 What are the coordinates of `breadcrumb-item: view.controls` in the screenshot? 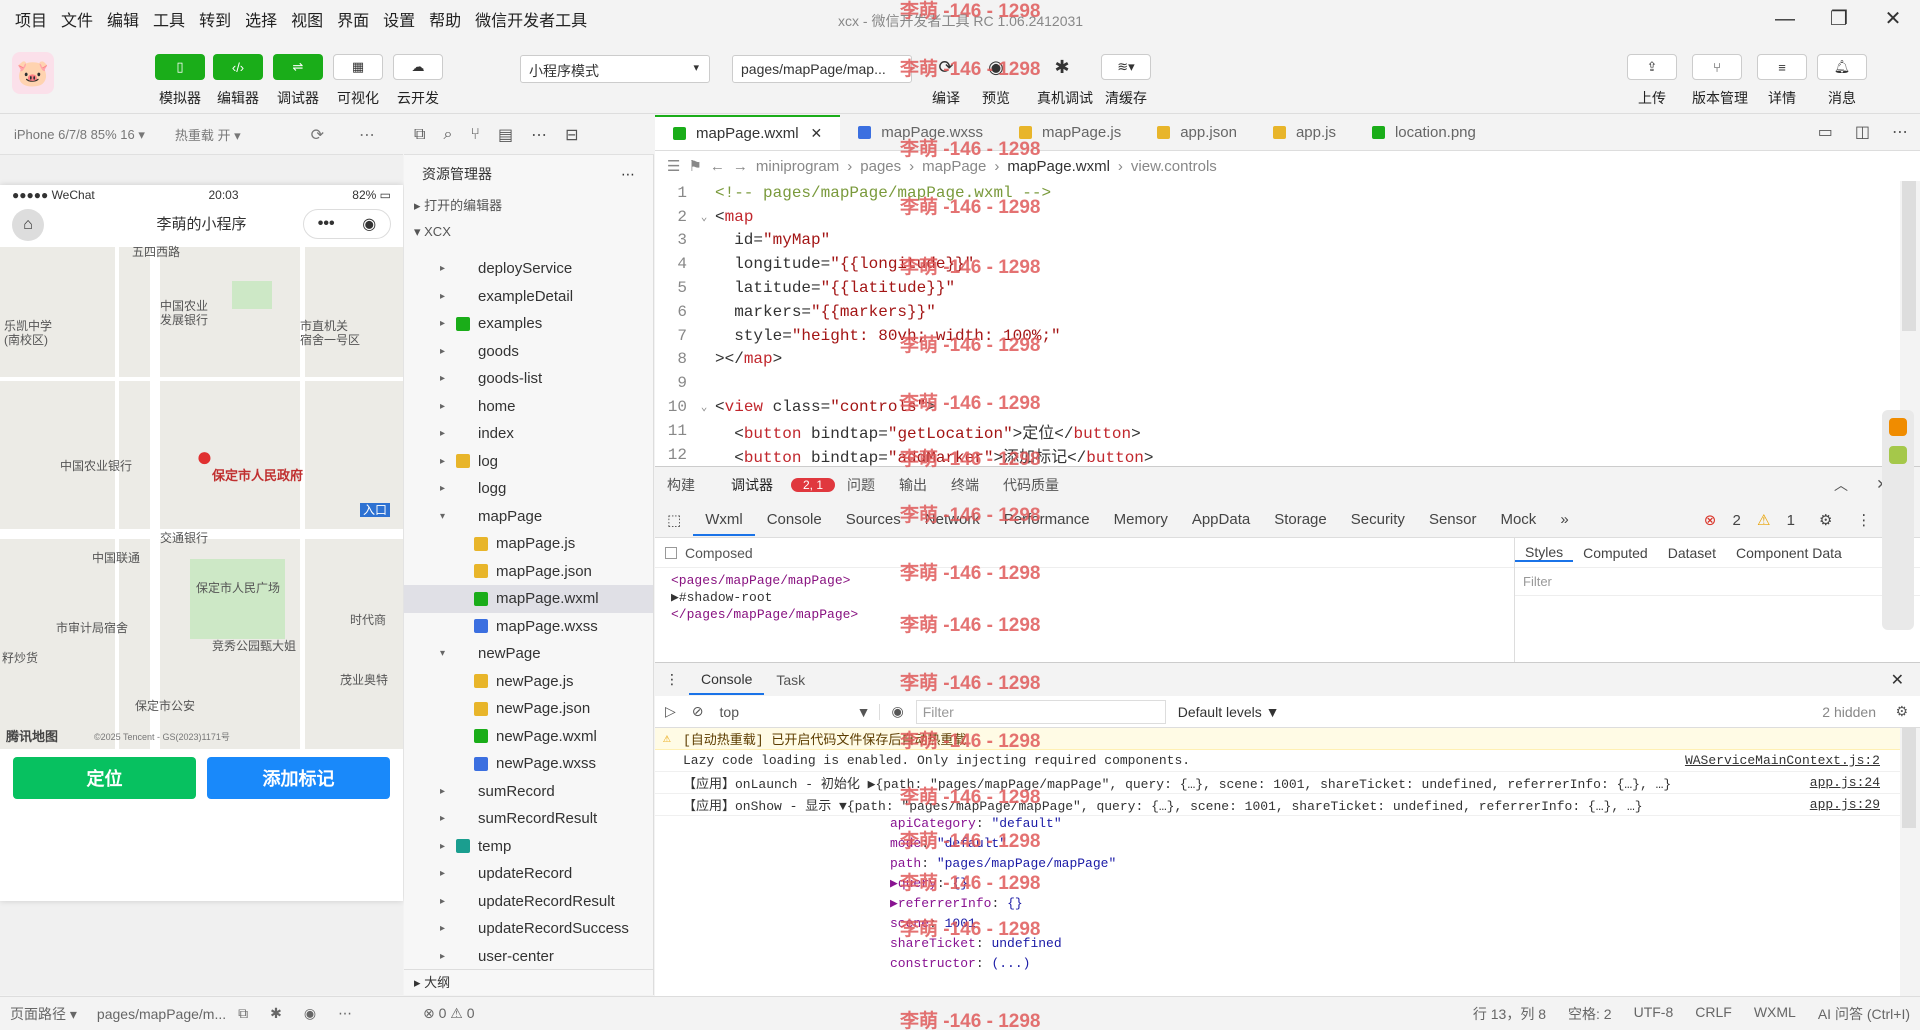 It's located at (1174, 166).